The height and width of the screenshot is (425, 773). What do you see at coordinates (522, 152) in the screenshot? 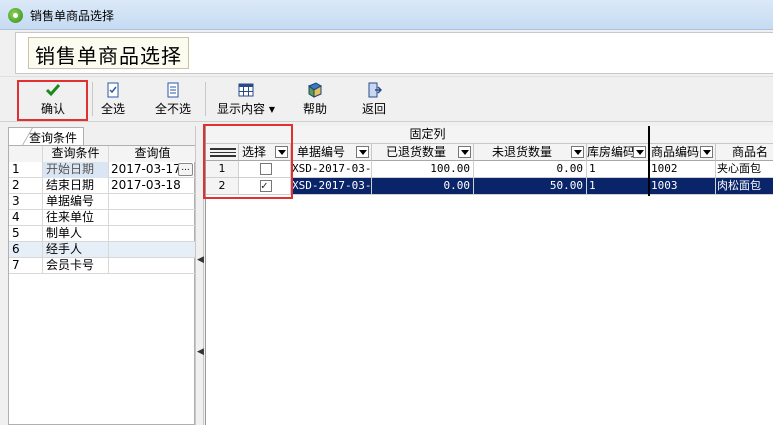
I see `unreturned-qty-header-label: 未退货数量` at bounding box center [522, 152].